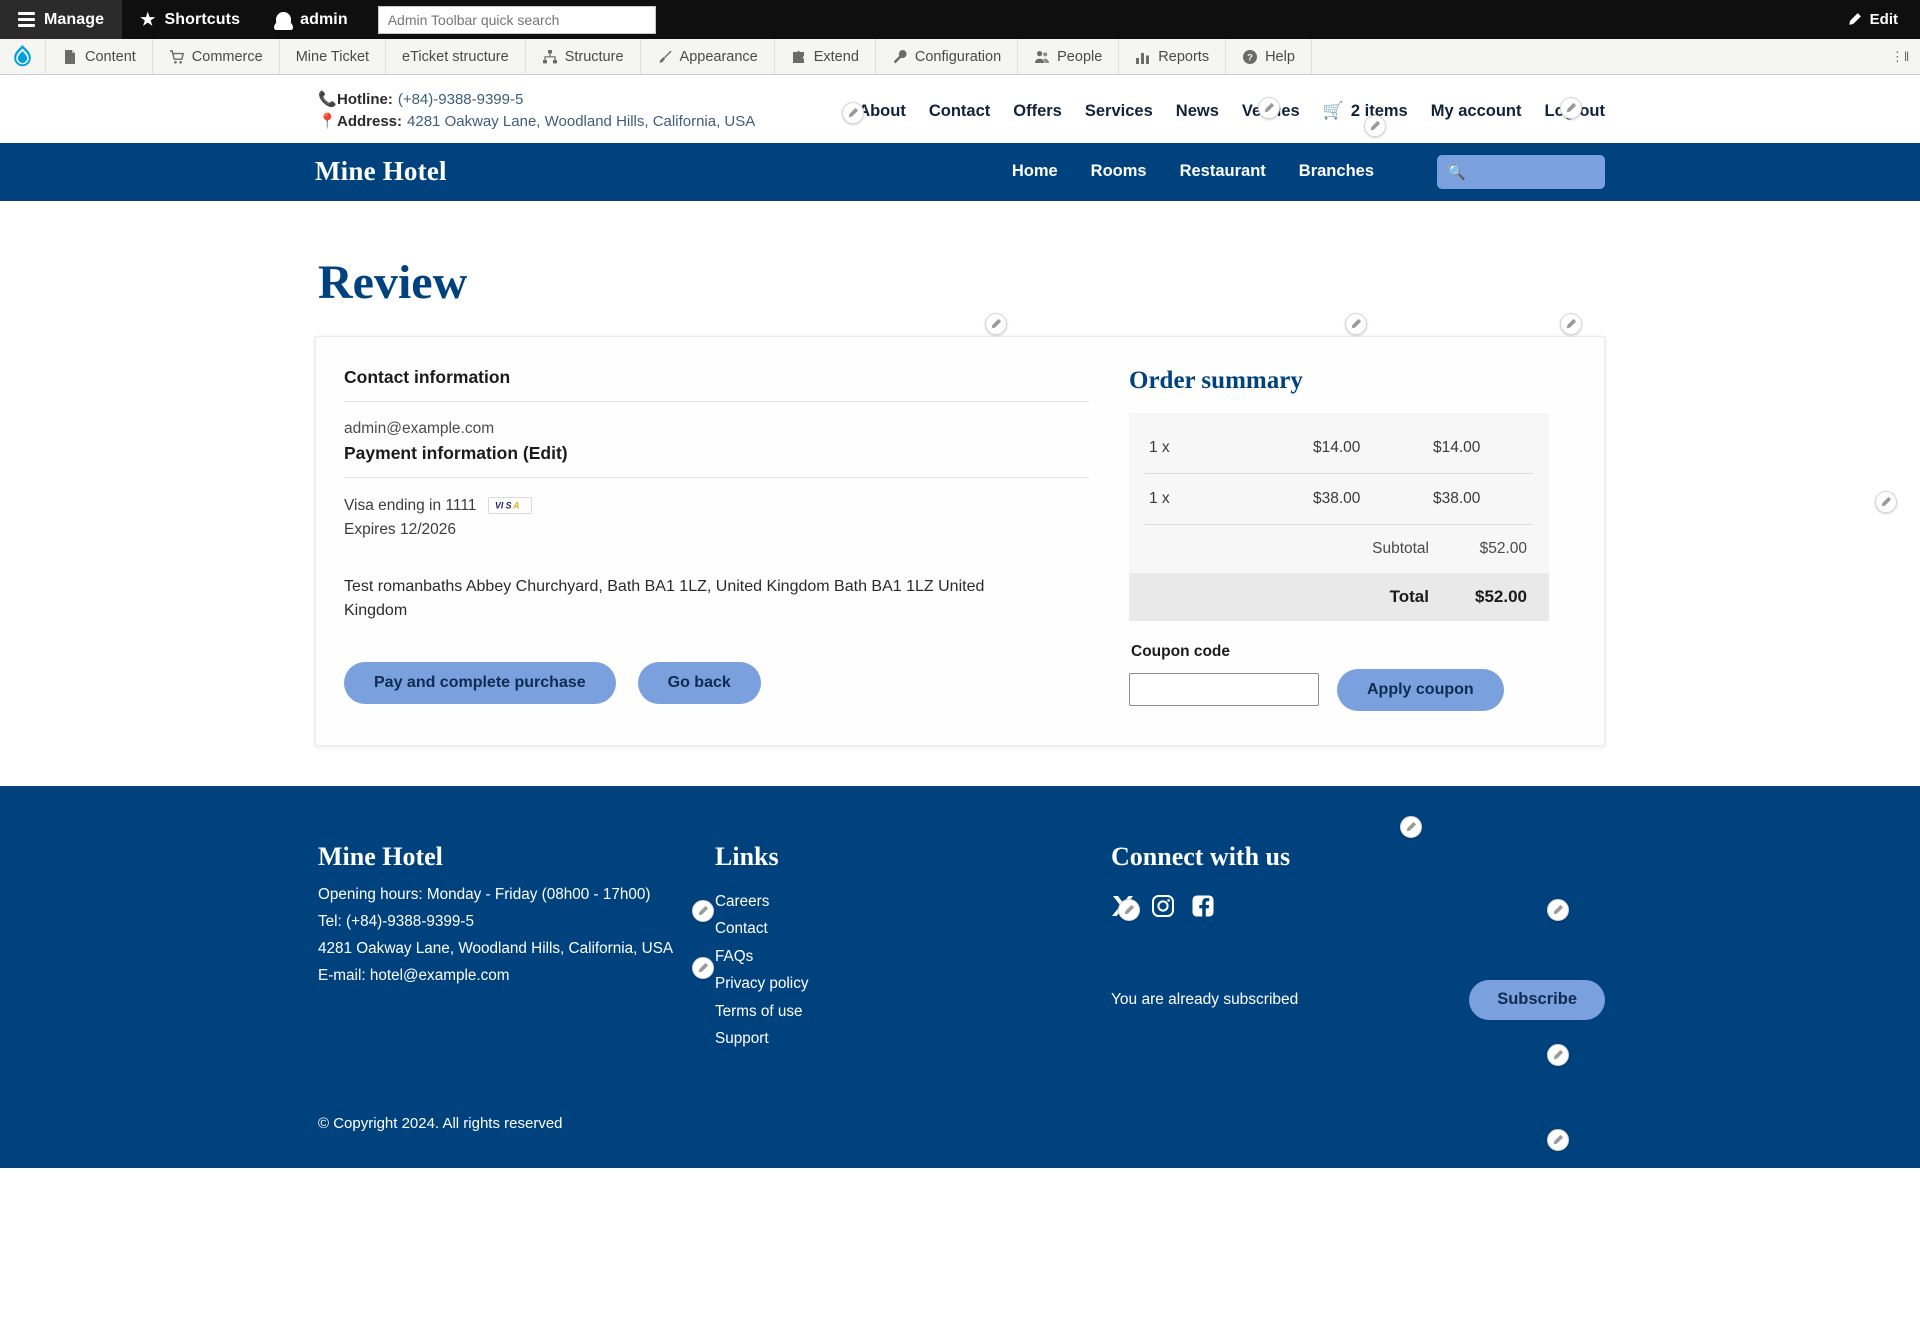 The image size is (1920, 1343). What do you see at coordinates (1339, 448) in the screenshot?
I see `order-line-item: 1 x $14.00 $14.00` at bounding box center [1339, 448].